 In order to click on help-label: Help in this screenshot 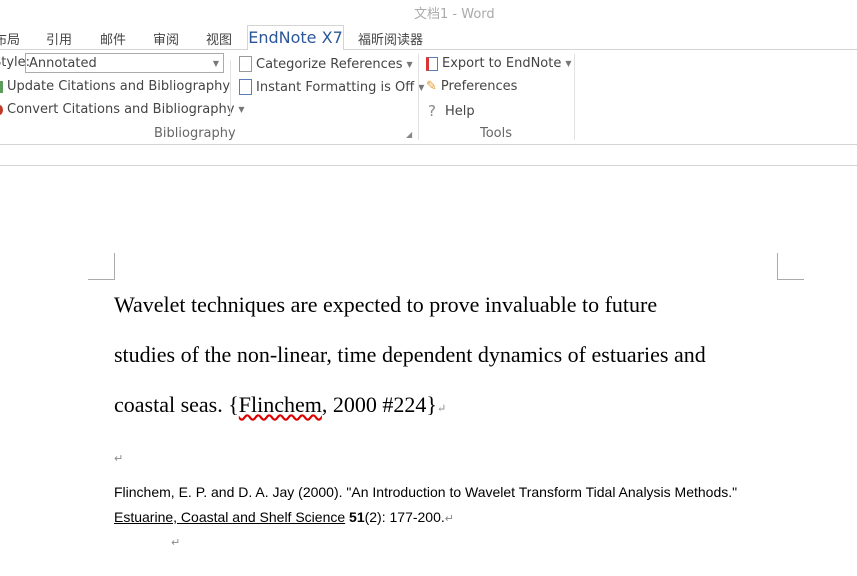, I will do `click(460, 111)`.